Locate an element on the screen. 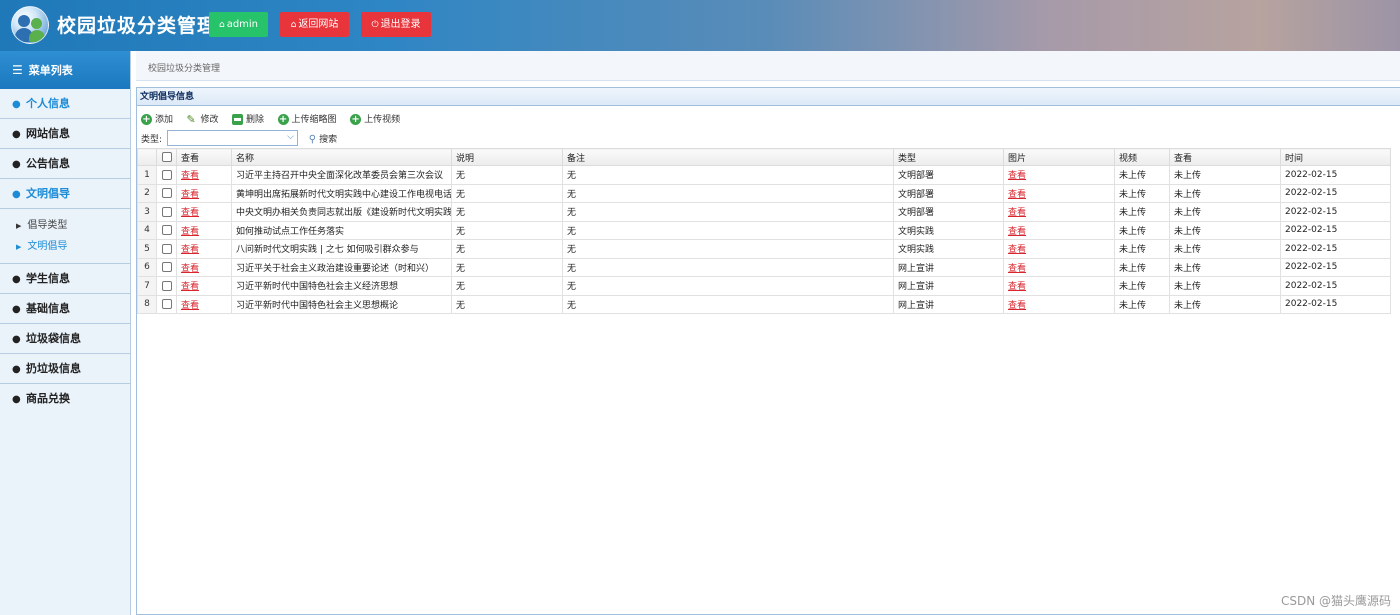 The image size is (1400, 615). column-header: 说明 is located at coordinates (507, 157).